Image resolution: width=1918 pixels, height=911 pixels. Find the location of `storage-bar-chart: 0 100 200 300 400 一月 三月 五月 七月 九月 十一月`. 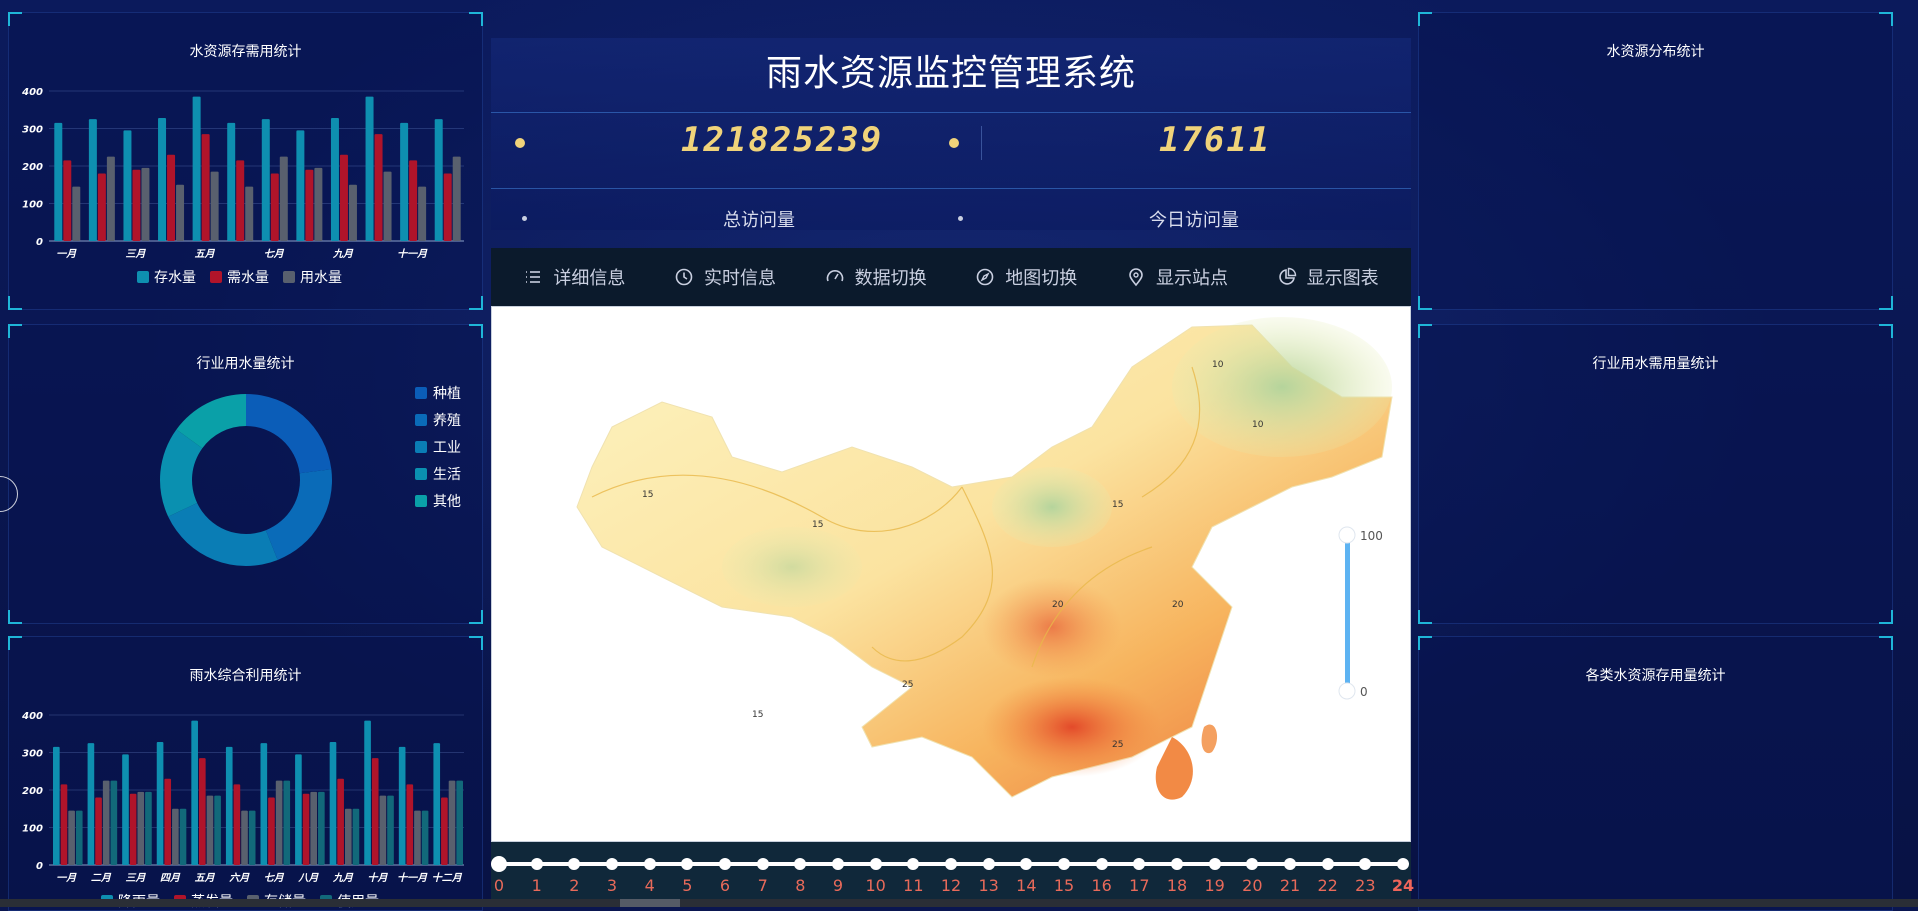

storage-bar-chart: 0 100 200 300 400 一月 三月 五月 七月 九月 十一月 is located at coordinates (242, 173).